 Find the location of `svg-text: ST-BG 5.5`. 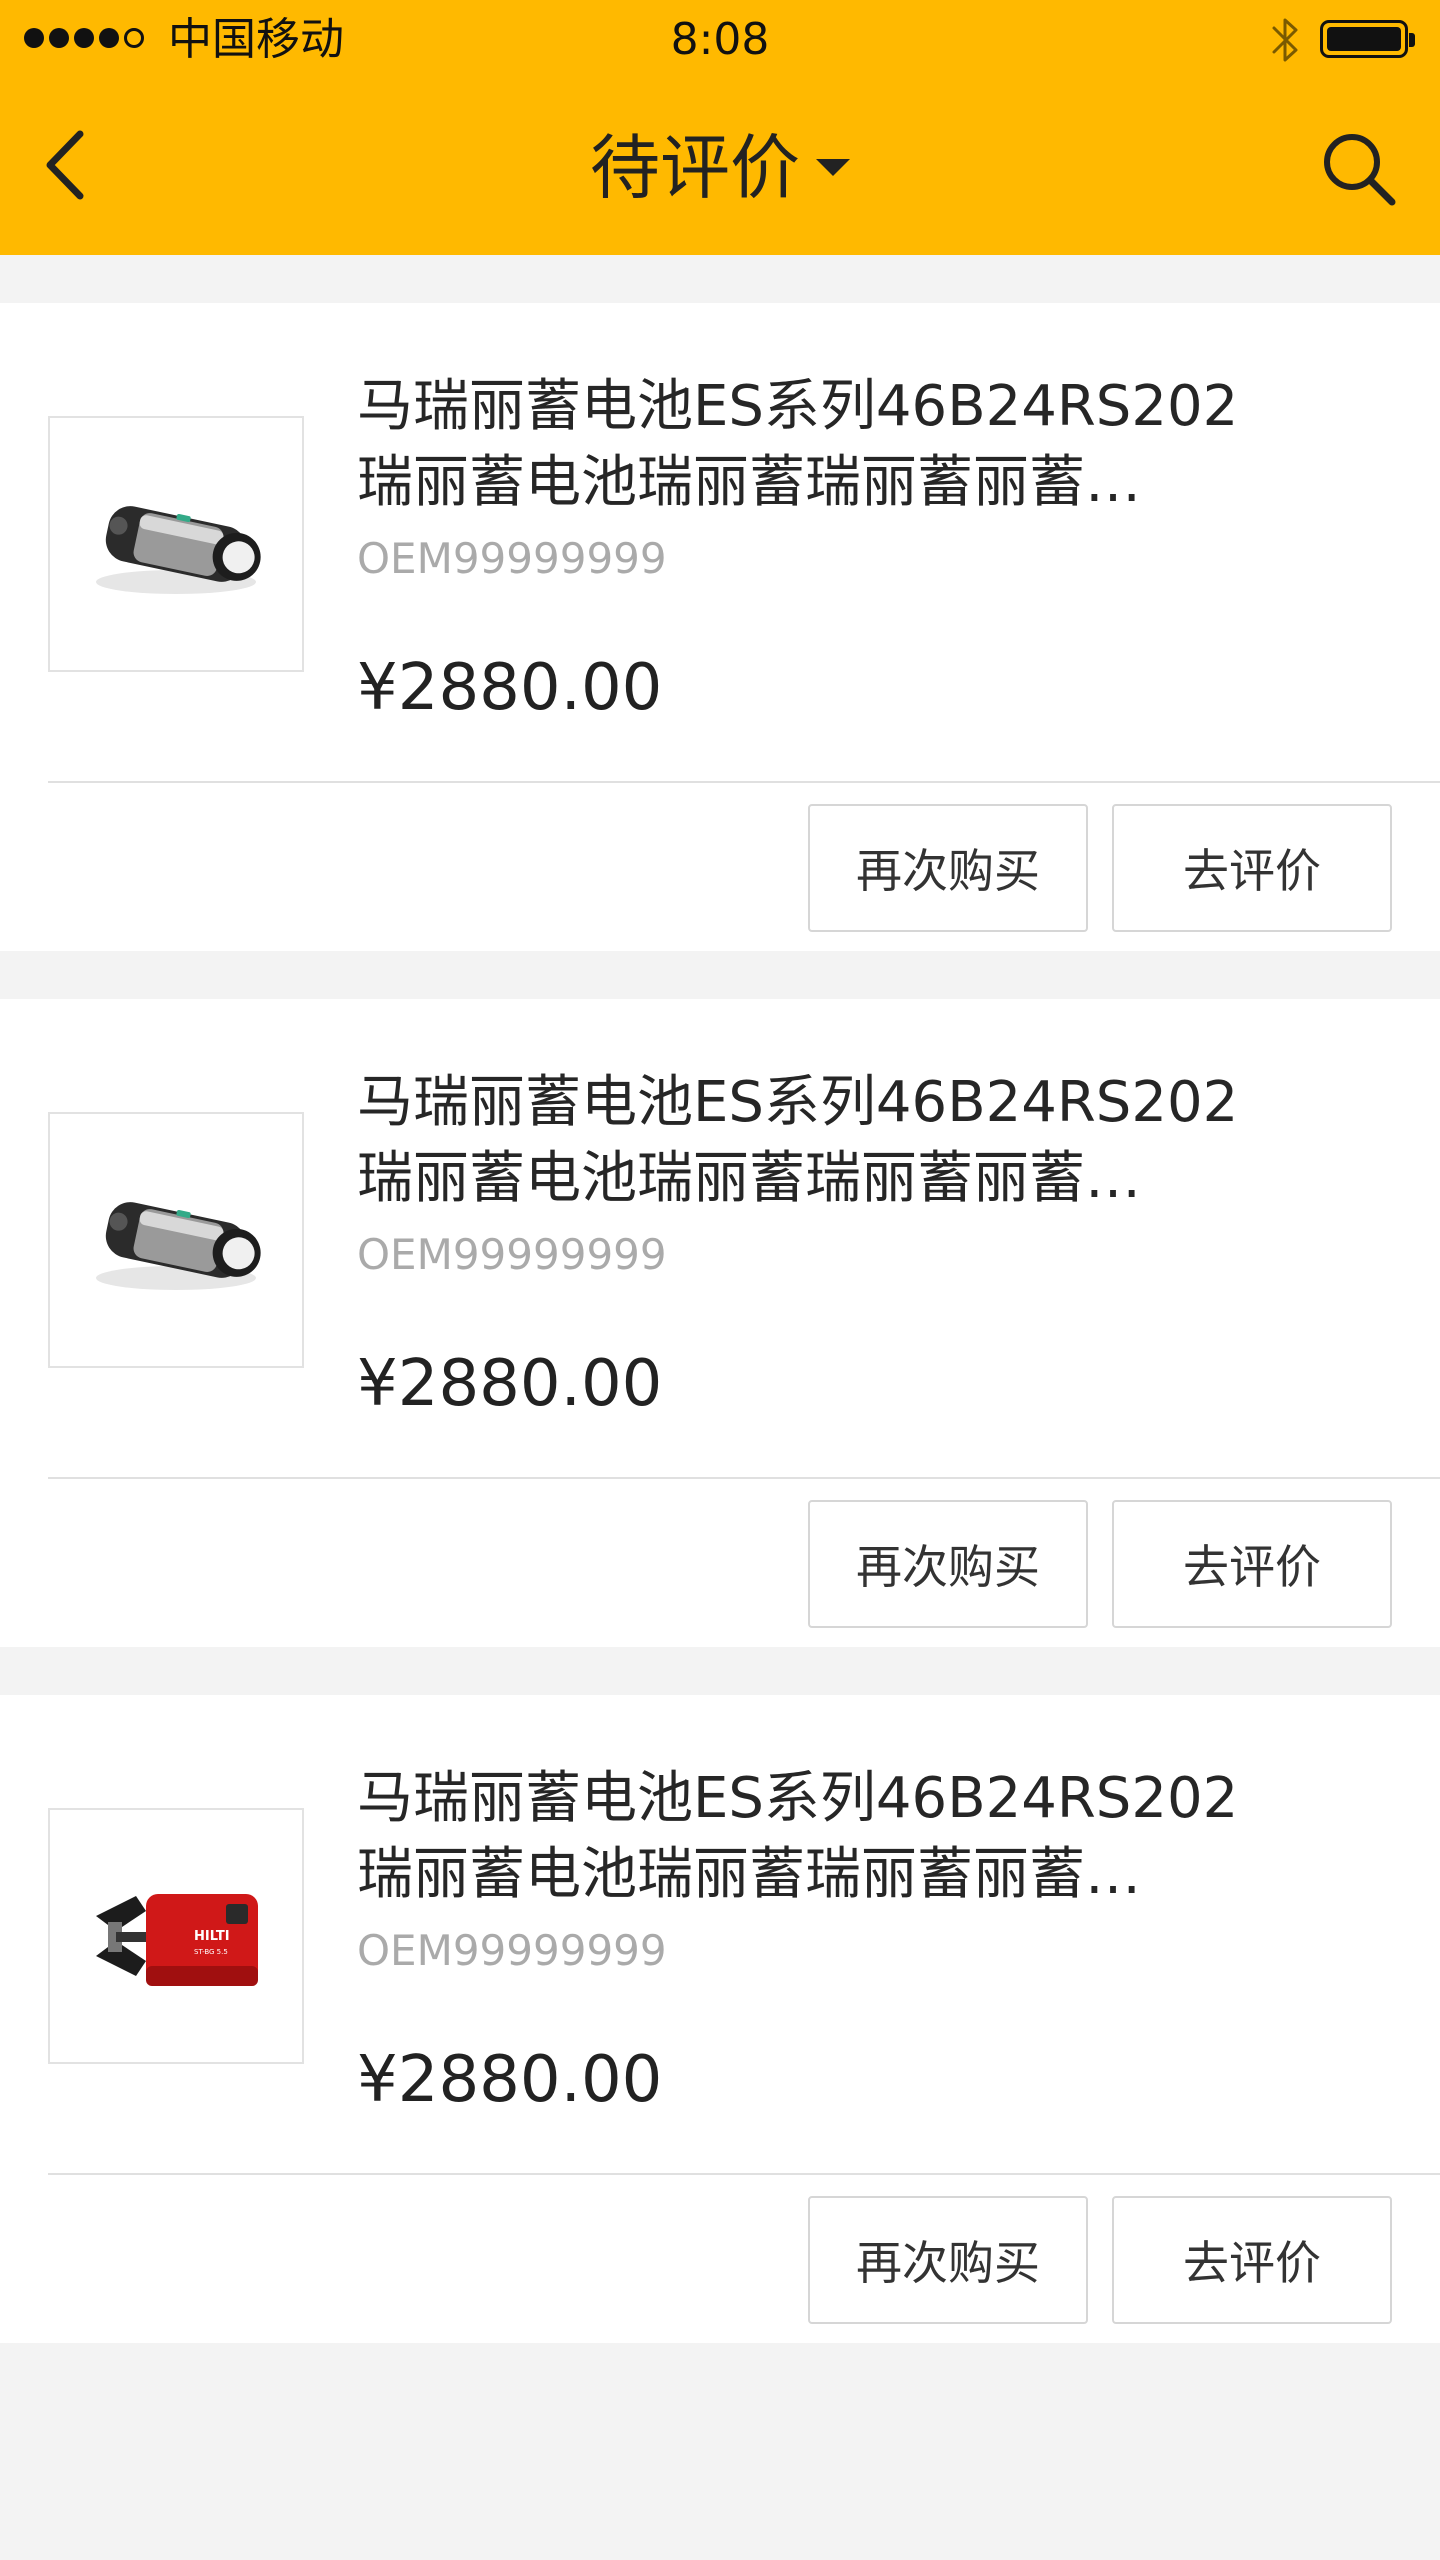

svg-text: ST-BG 5.5 is located at coordinates (211, 1952).